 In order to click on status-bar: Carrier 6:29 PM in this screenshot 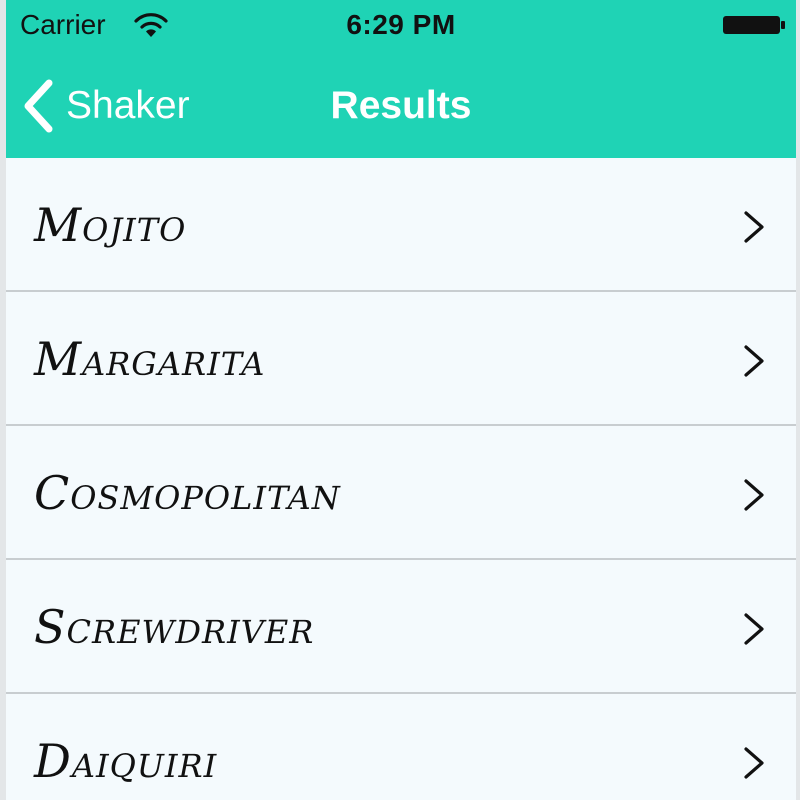, I will do `click(401, 25)`.